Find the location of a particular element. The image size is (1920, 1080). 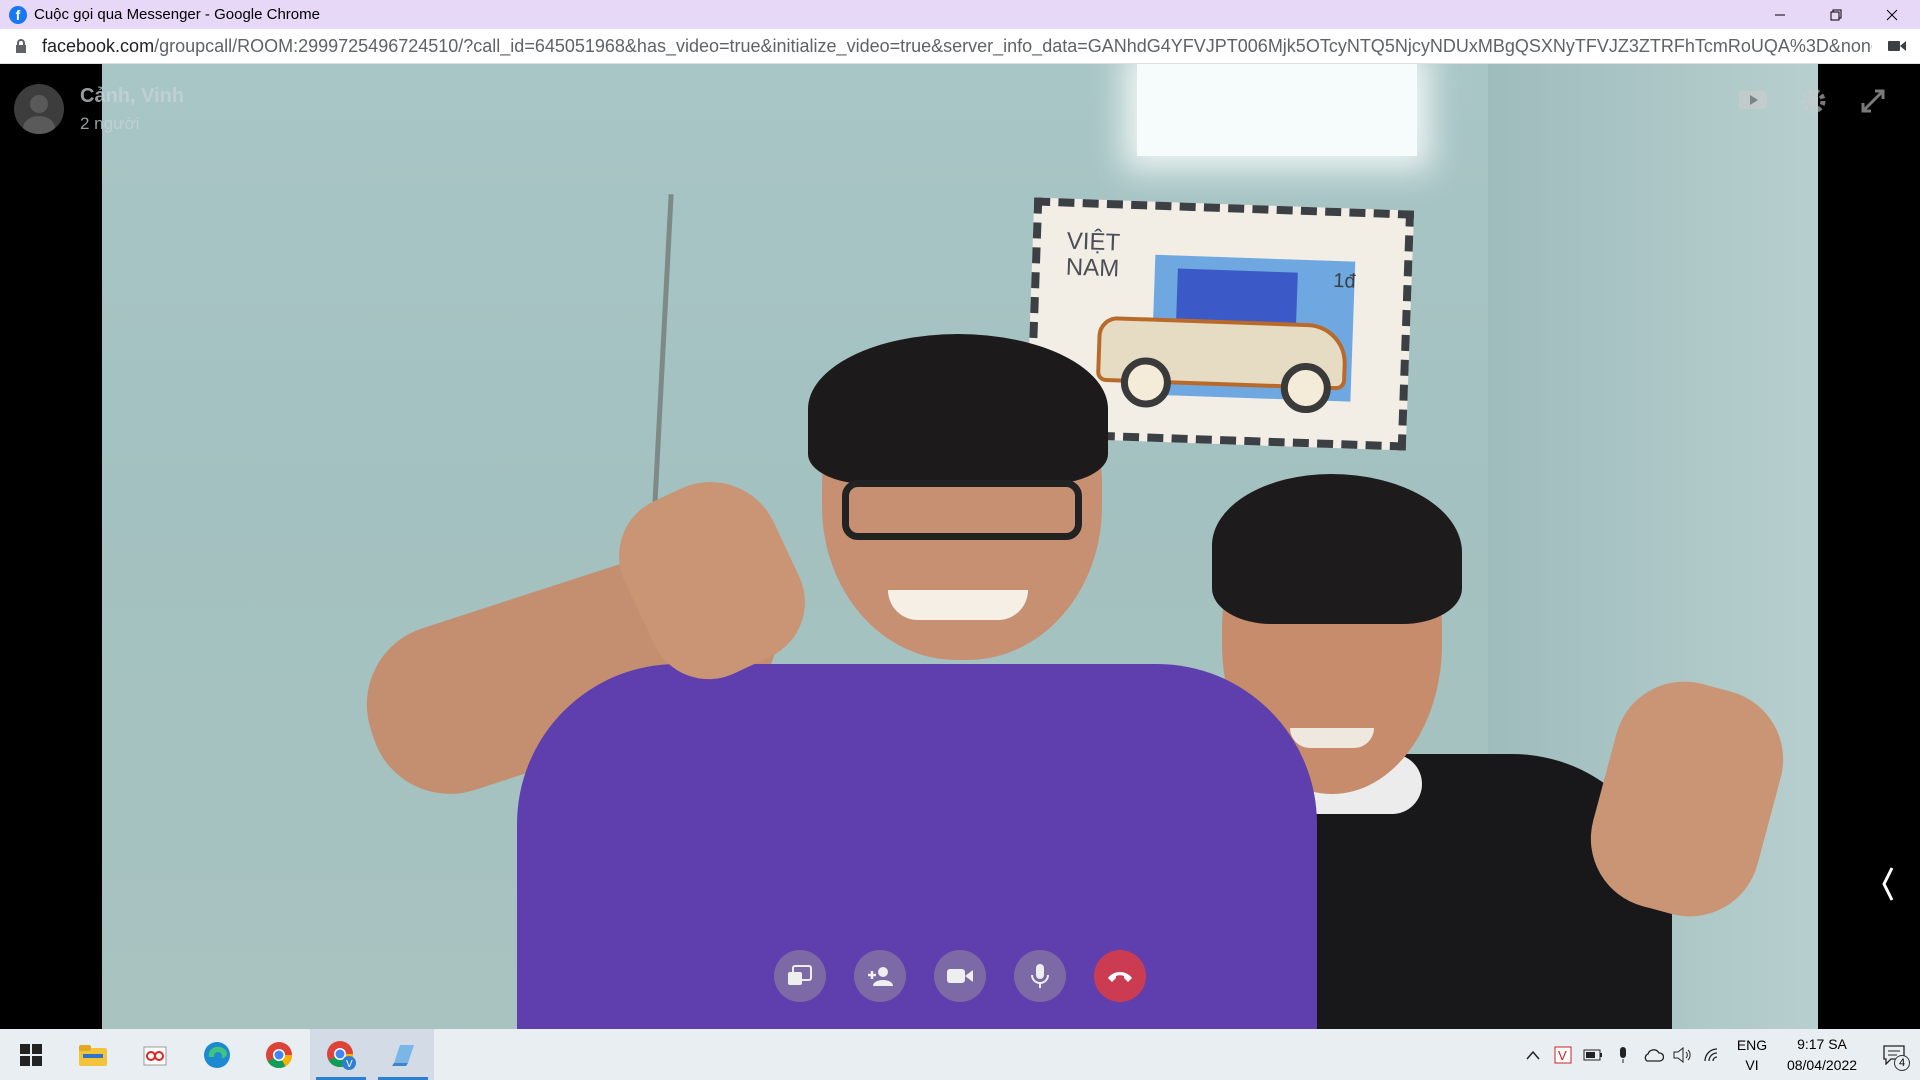

battery-button is located at coordinates (1593, 1054).